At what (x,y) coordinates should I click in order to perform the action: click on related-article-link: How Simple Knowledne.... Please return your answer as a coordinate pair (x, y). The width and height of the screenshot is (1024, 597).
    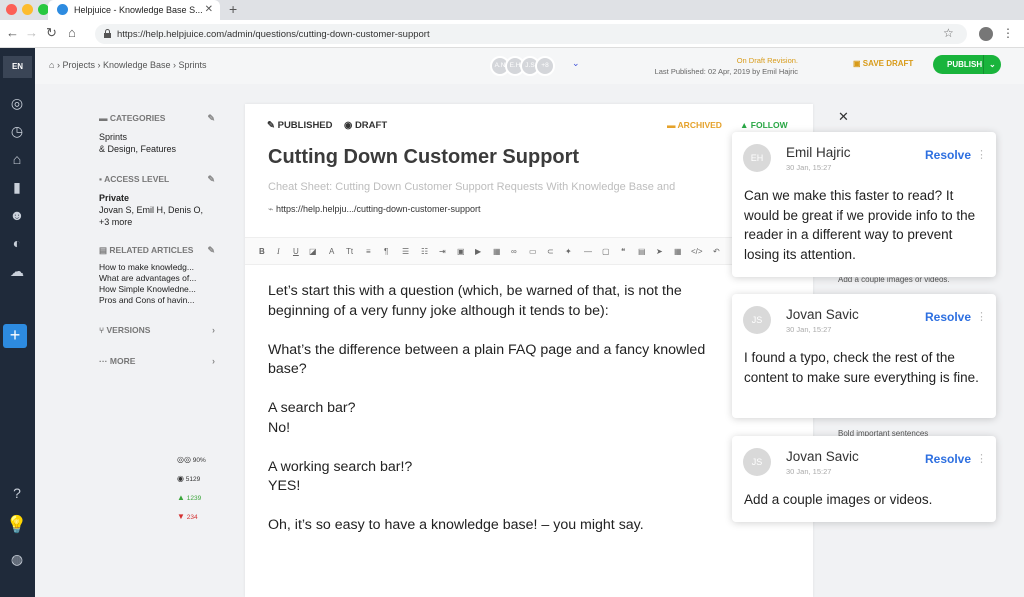
    Looking at the image, I should click on (157, 289).